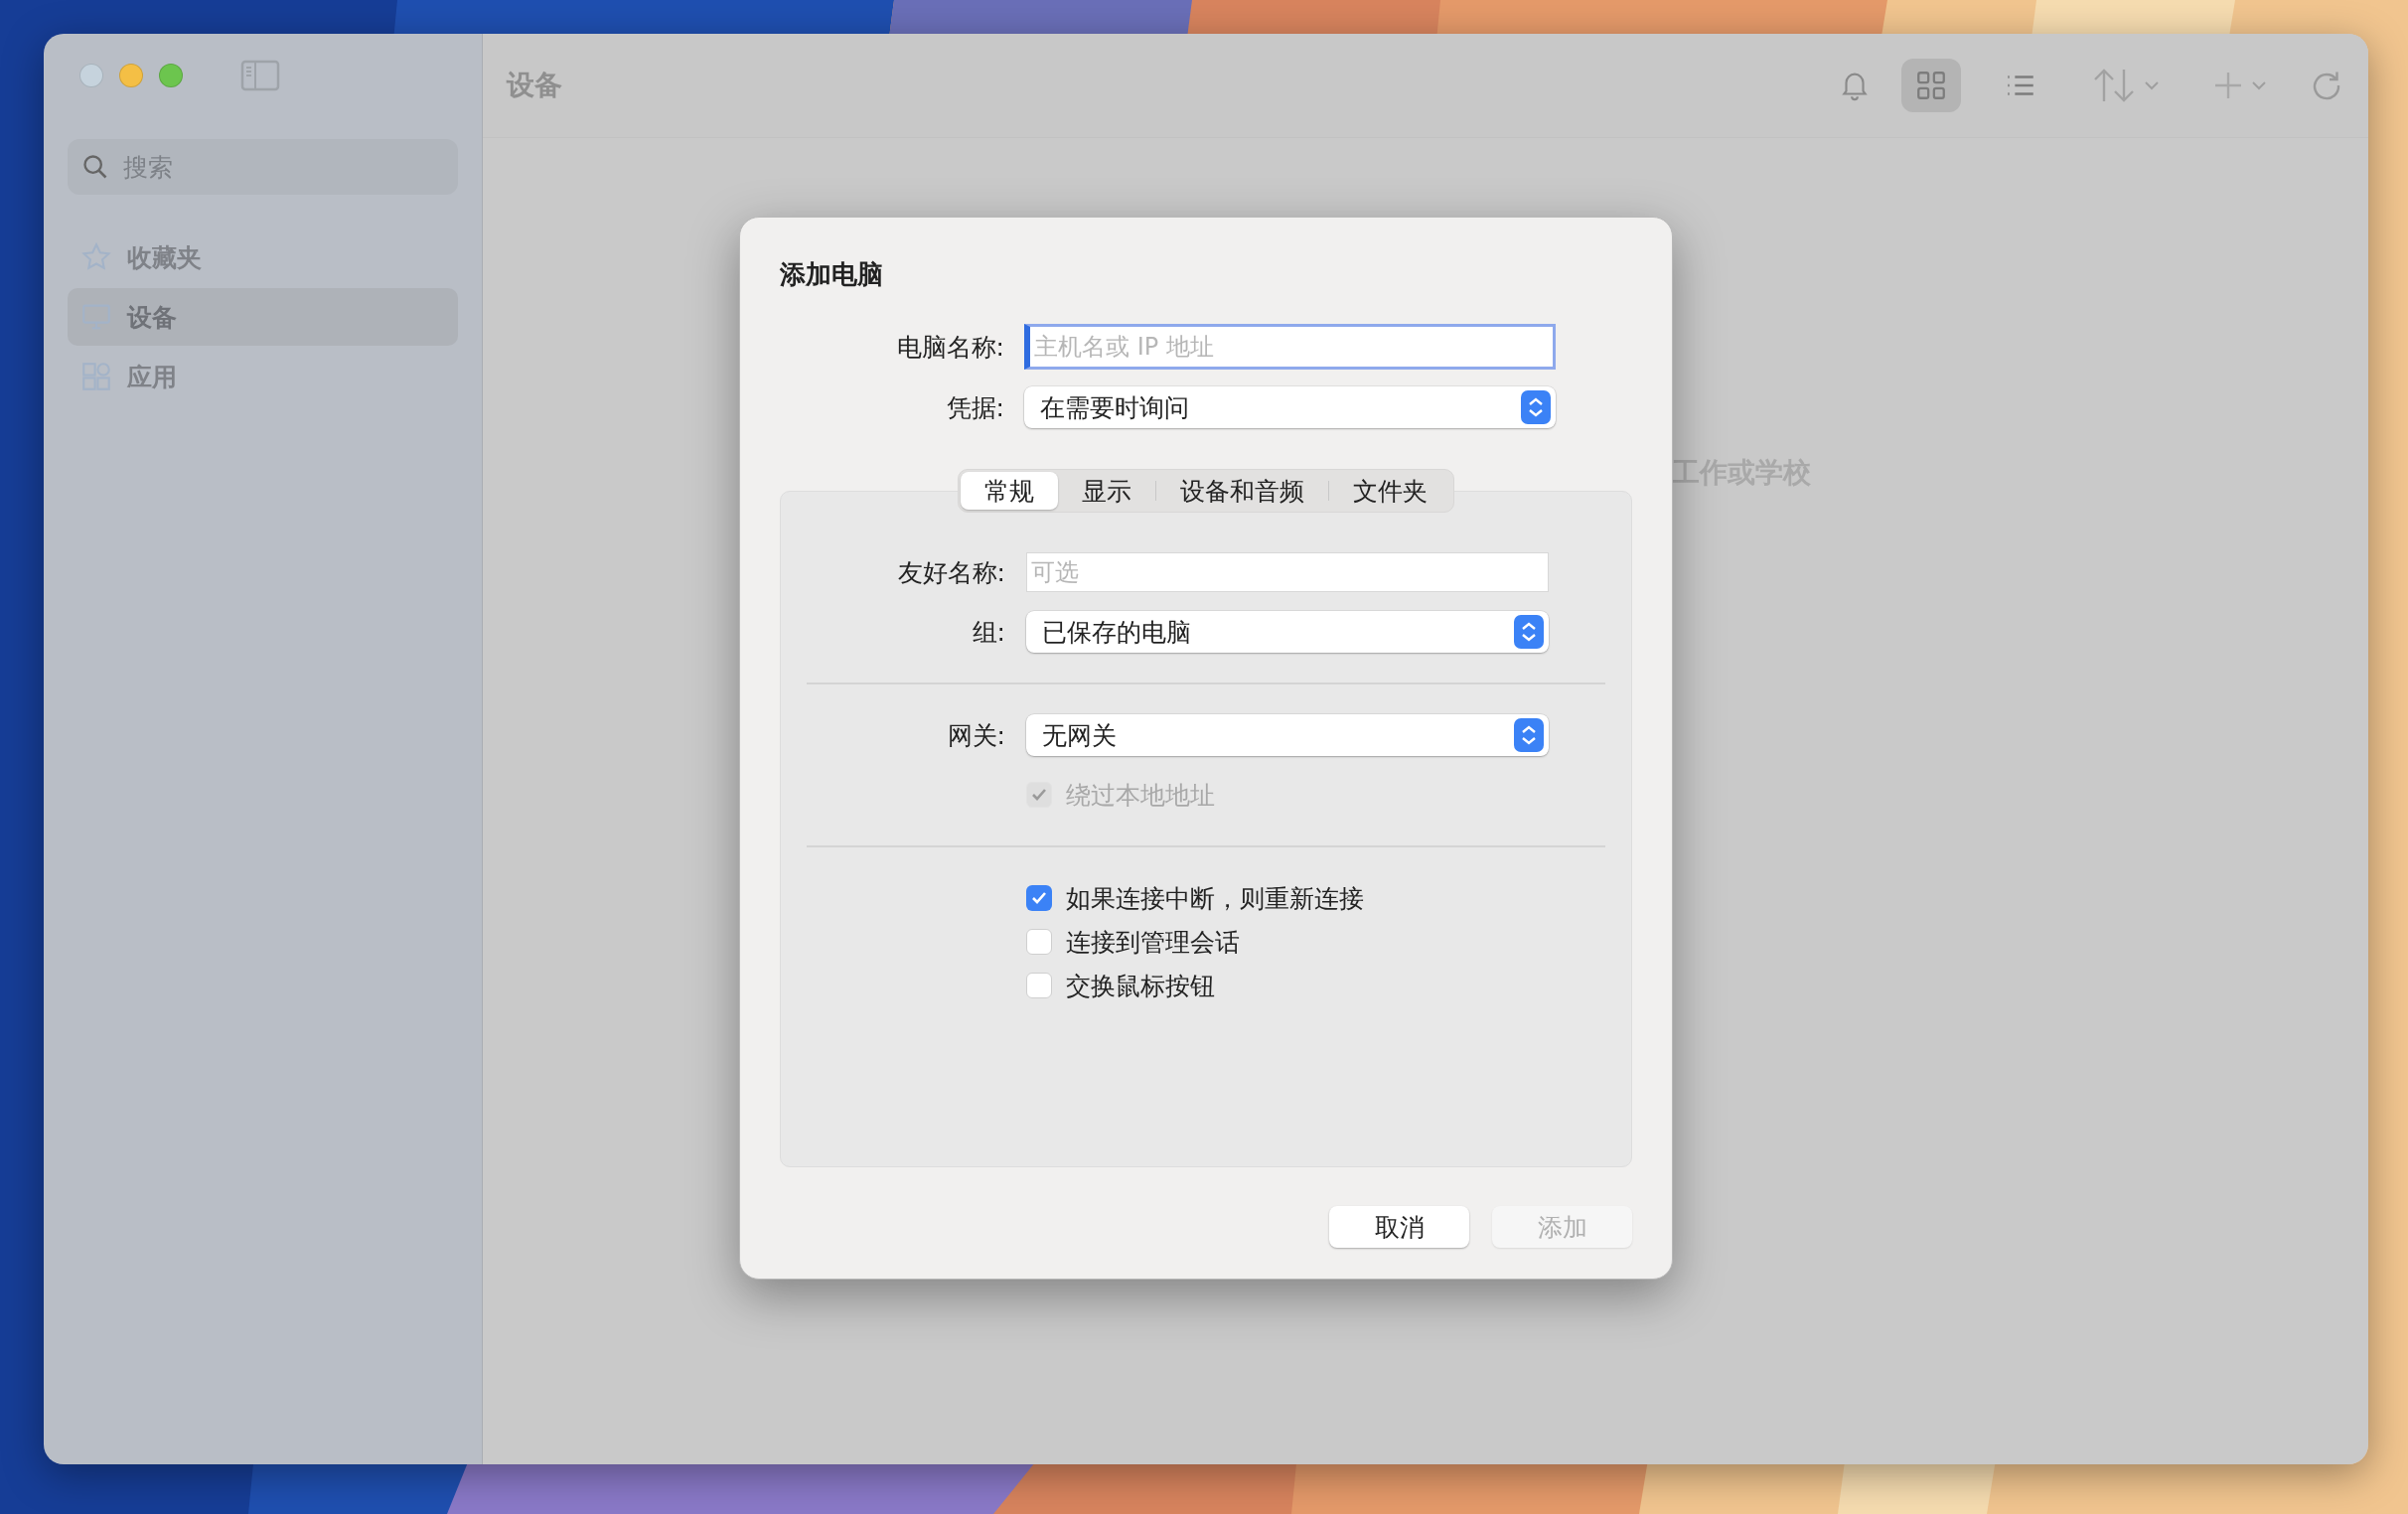  What do you see at coordinates (260, 75) in the screenshot?
I see `sidebar-toggle-icon` at bounding box center [260, 75].